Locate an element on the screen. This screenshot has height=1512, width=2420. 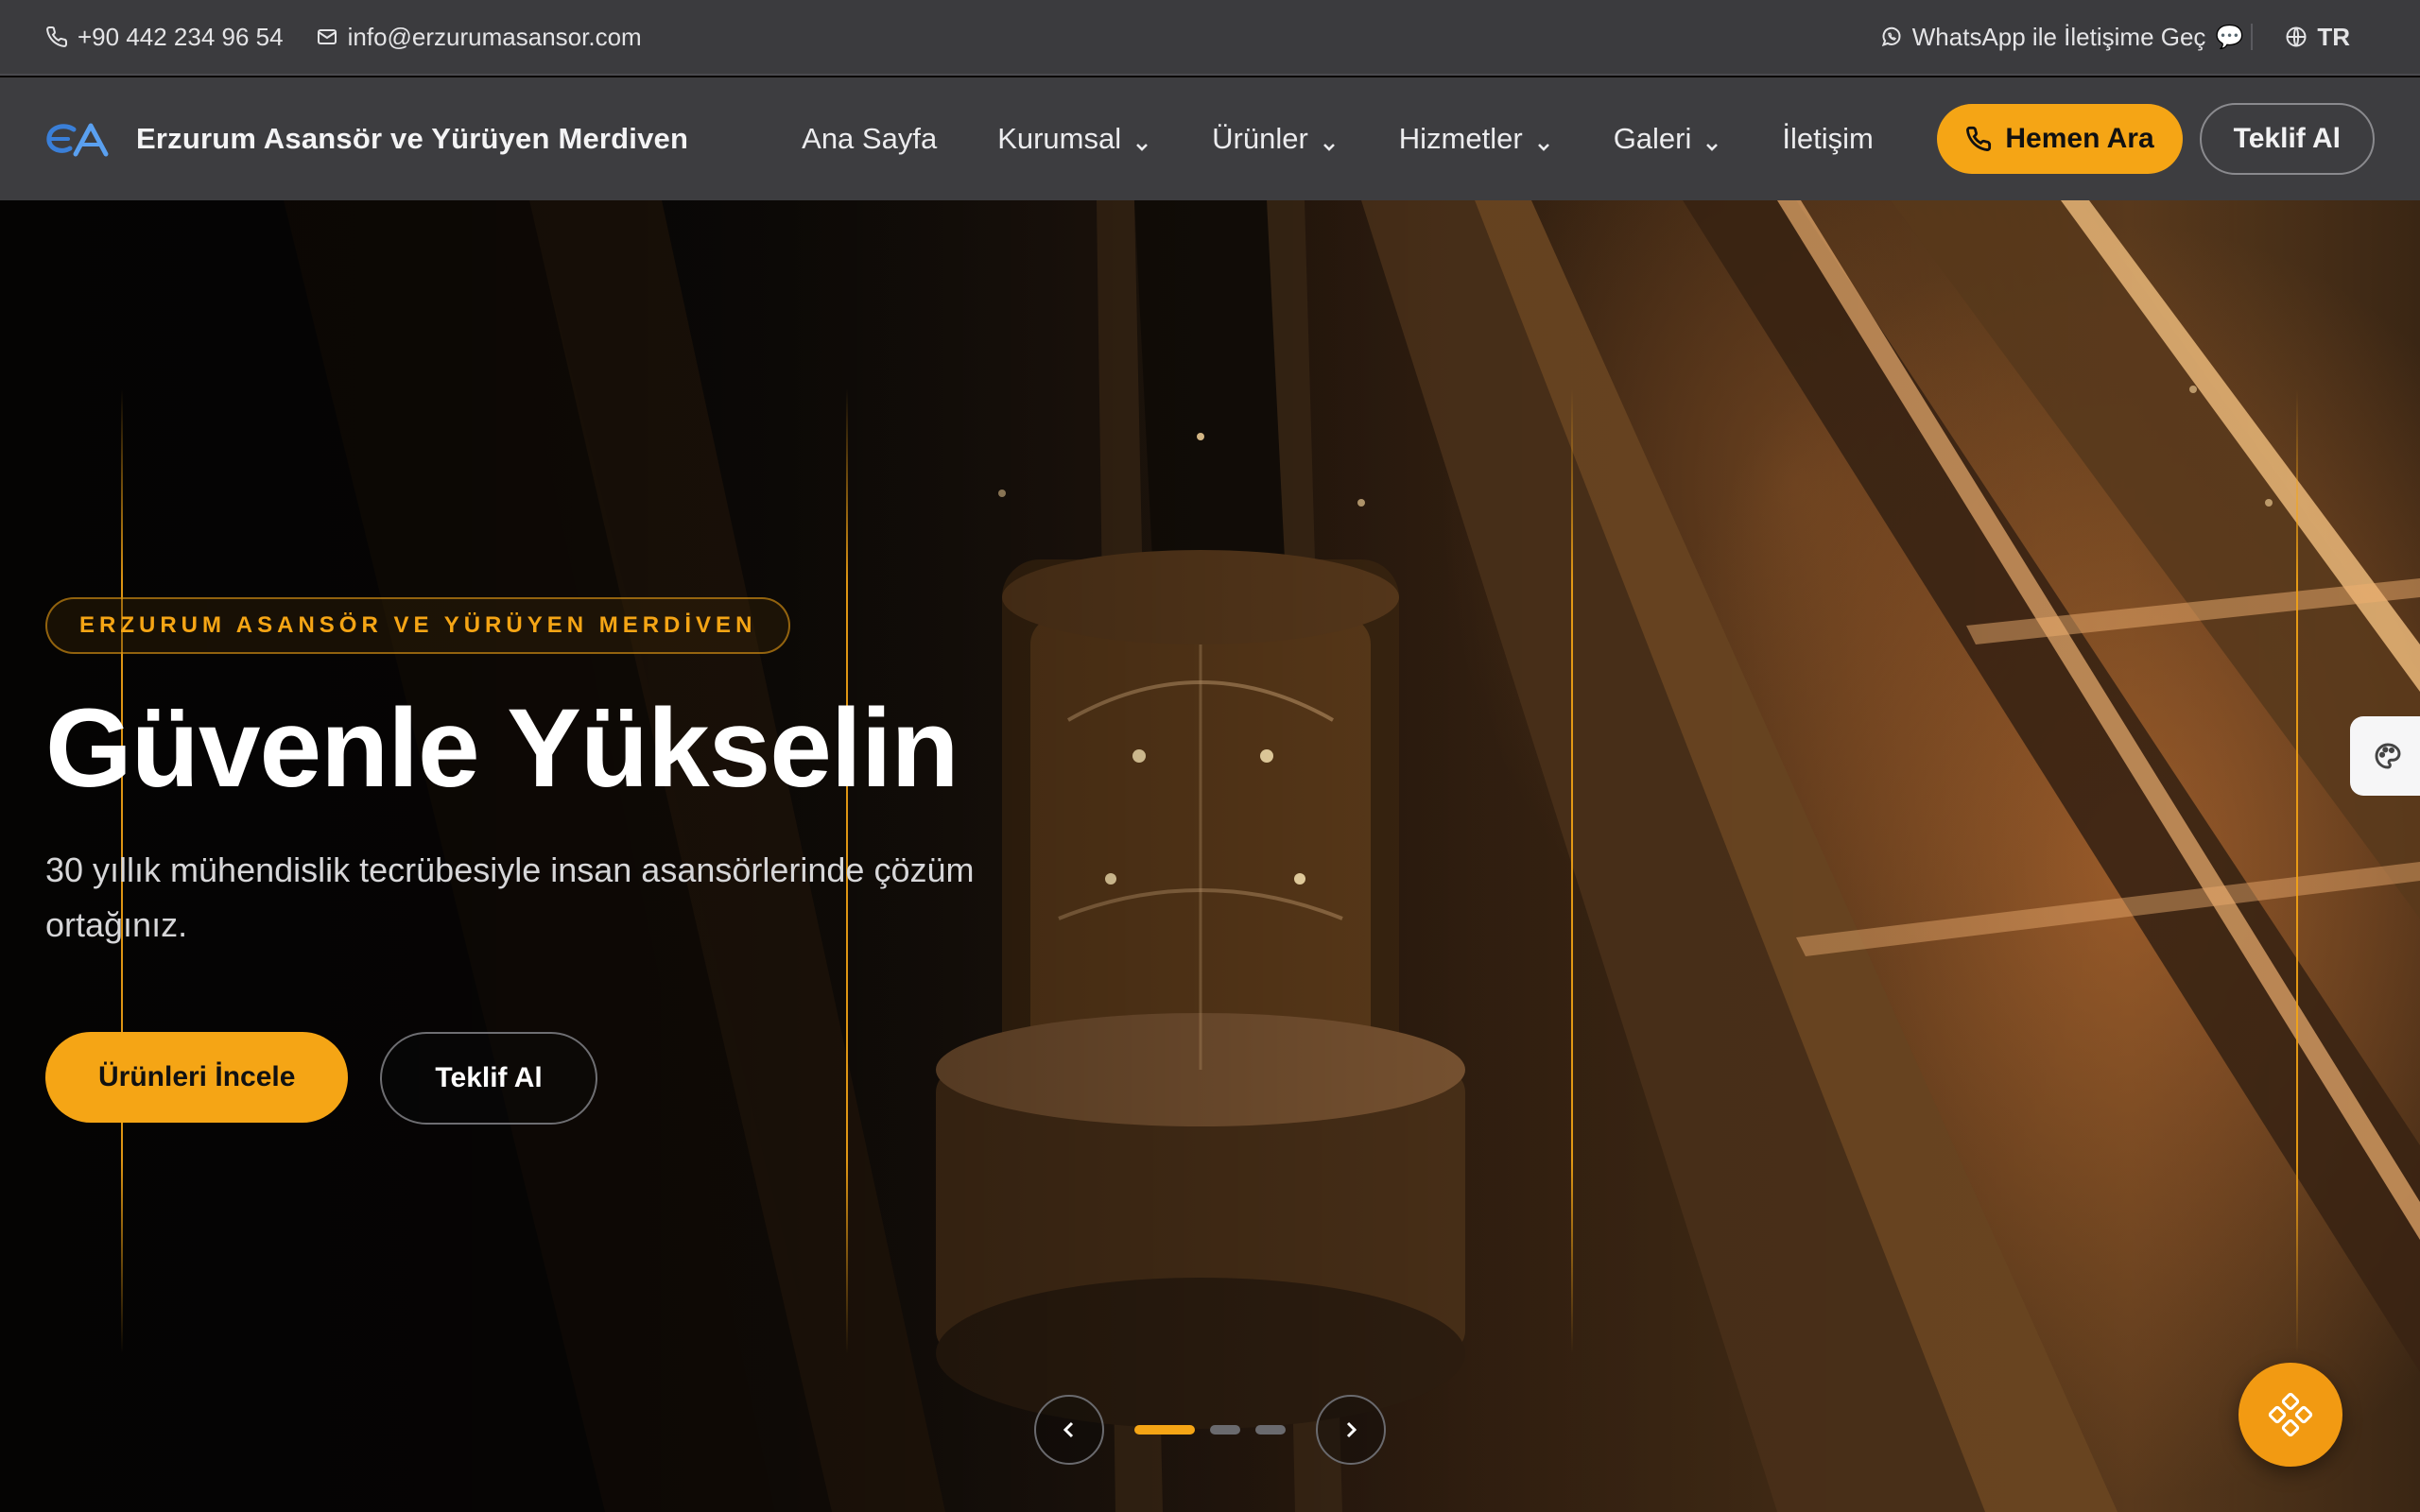
call-now-label: Hemen Ara is located at coordinates (2079, 138).